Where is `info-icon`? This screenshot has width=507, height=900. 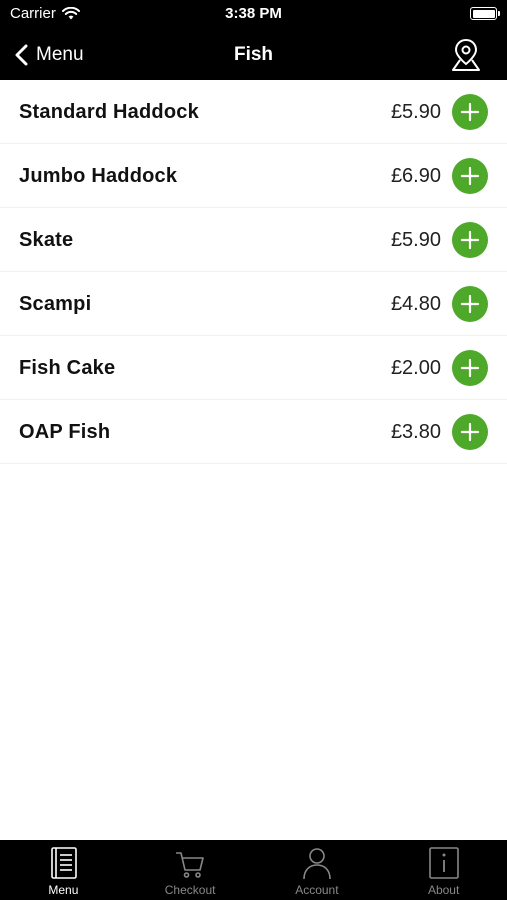
info-icon is located at coordinates (443, 863).